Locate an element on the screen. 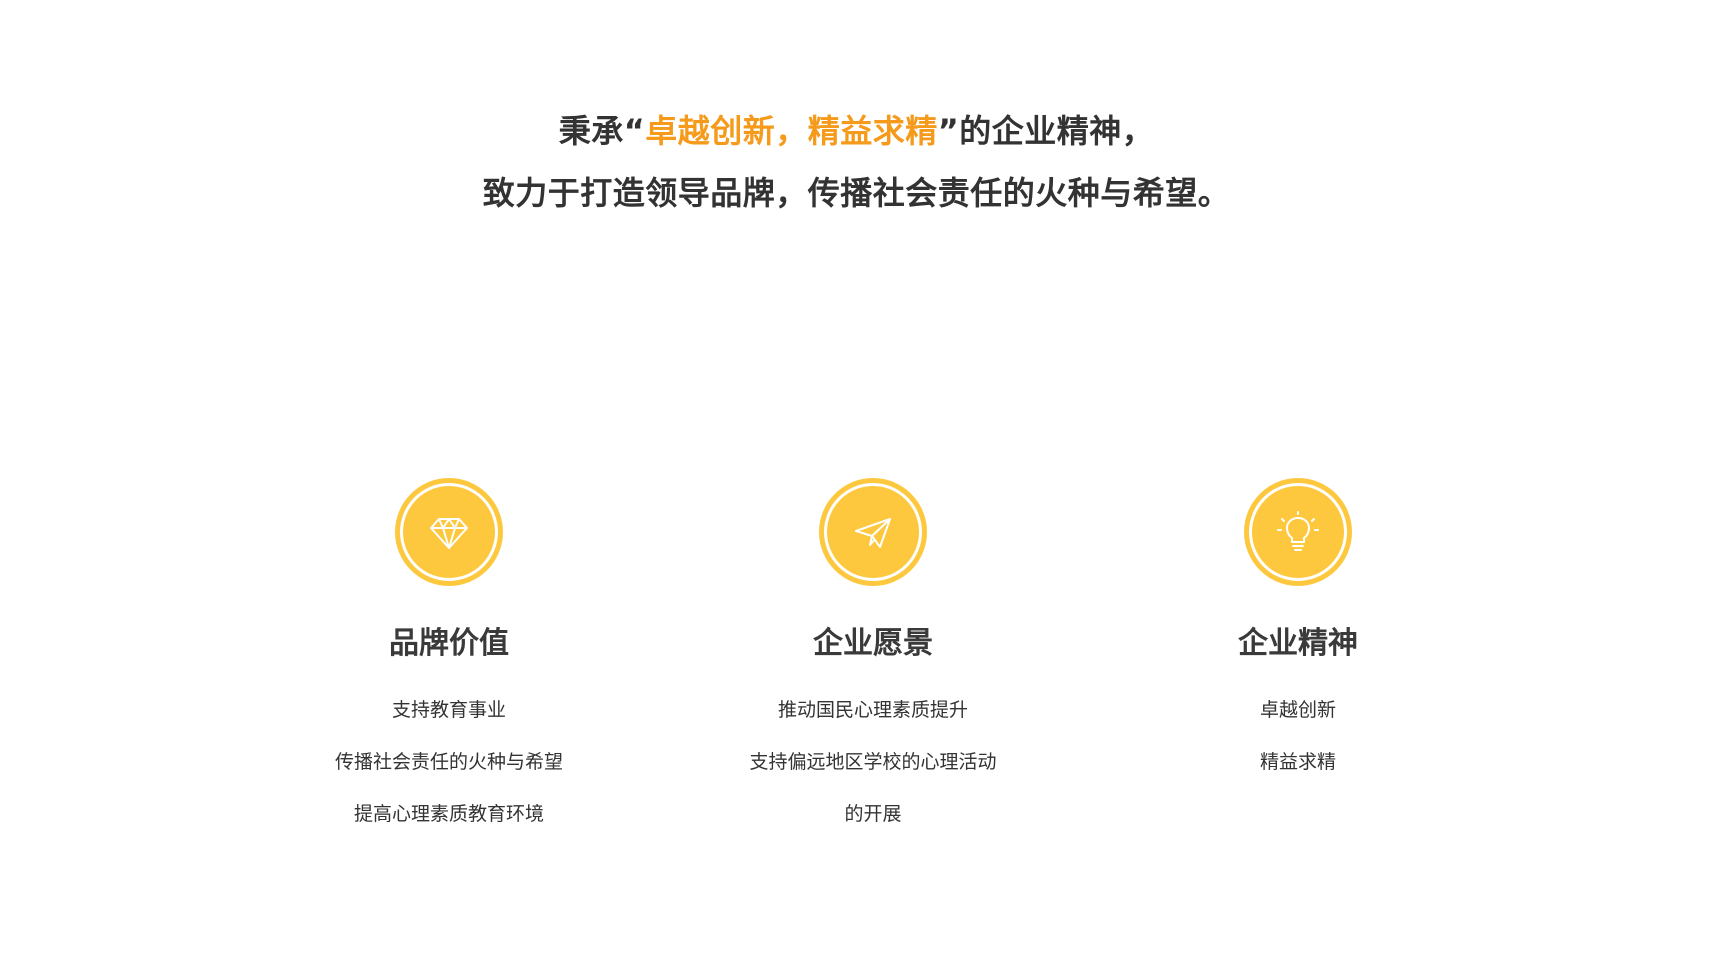 Image resolution: width=1713 pixels, height=975 pixels. feature-spirit: 企业精神 卓越创新 精益求精 is located at coordinates (1298, 633).